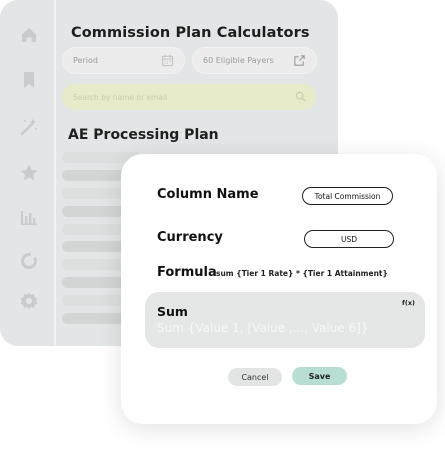  Describe the element at coordinates (29, 261) in the screenshot. I see `circle-sync-icon` at that location.